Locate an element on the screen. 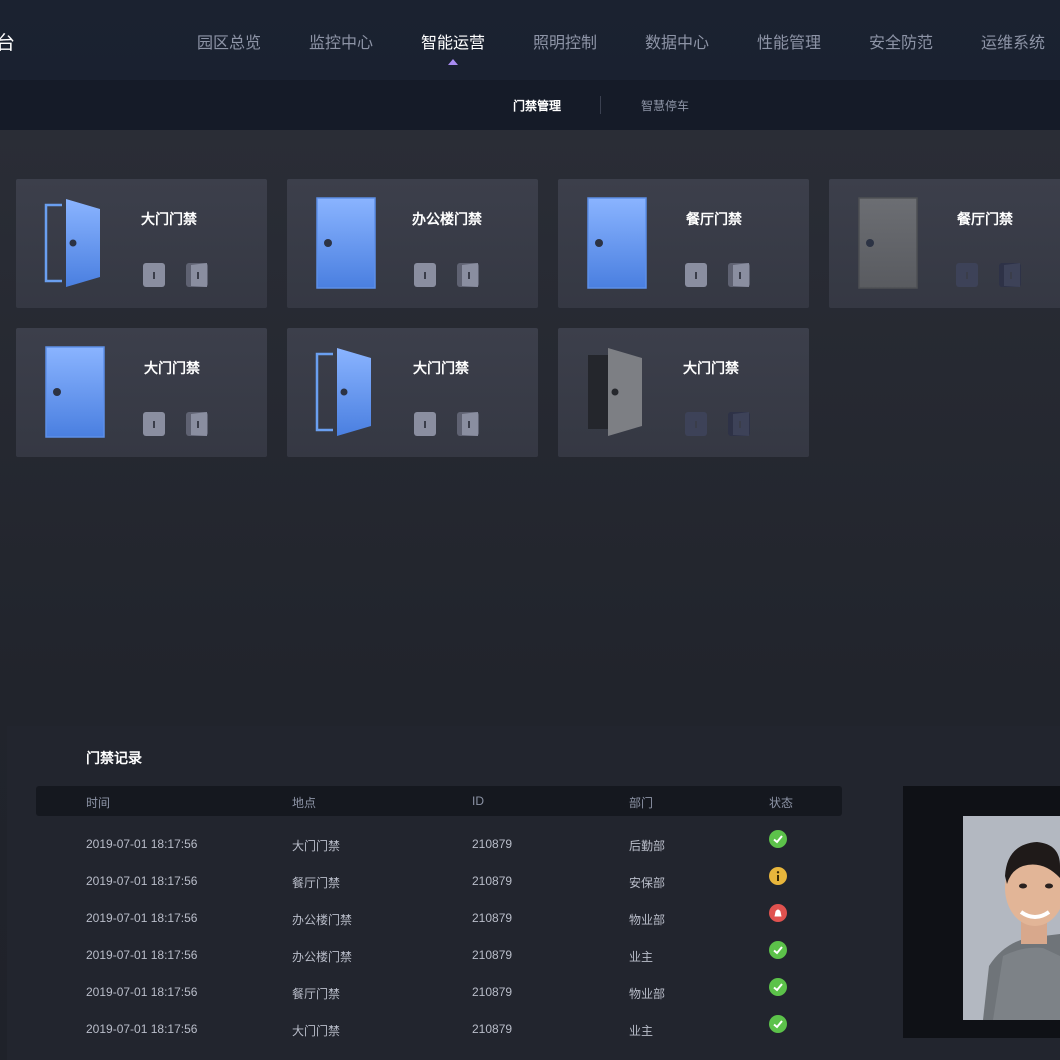 The image size is (1060, 1060). brand-title: 台 is located at coordinates (8, 43).